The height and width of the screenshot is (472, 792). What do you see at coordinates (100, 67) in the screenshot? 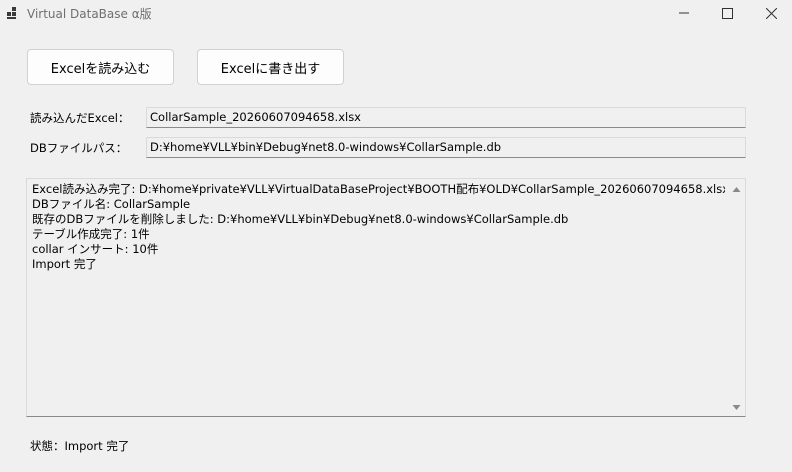
I see `import-excel-button: Excelを読み込む` at bounding box center [100, 67].